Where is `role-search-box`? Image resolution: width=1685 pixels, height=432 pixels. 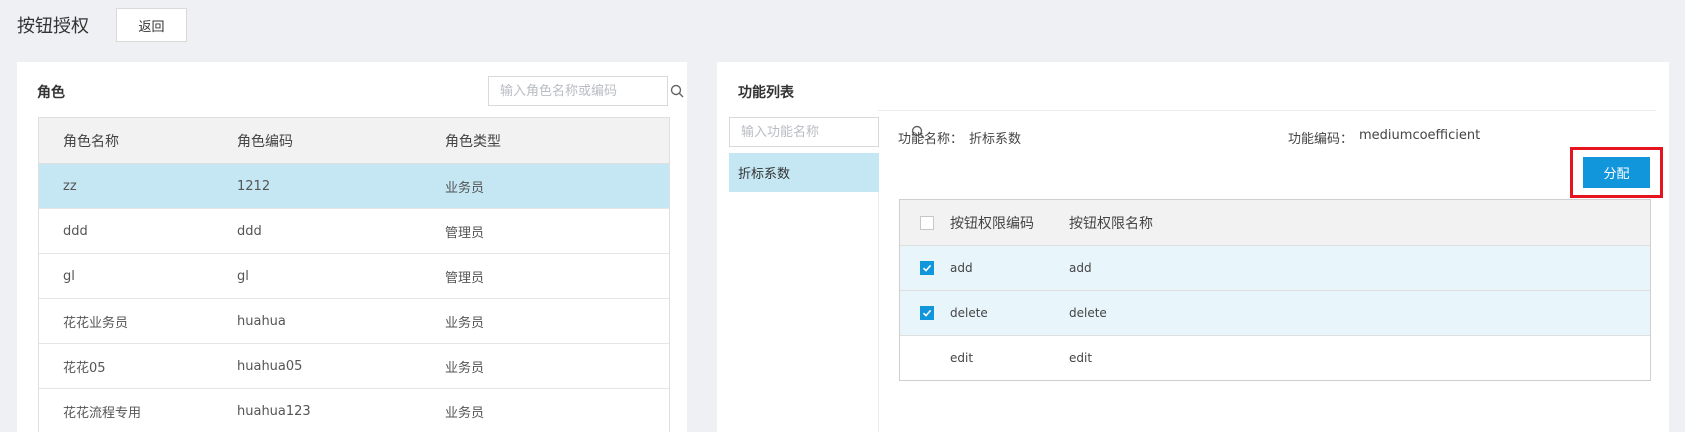 role-search-box is located at coordinates (586, 91).